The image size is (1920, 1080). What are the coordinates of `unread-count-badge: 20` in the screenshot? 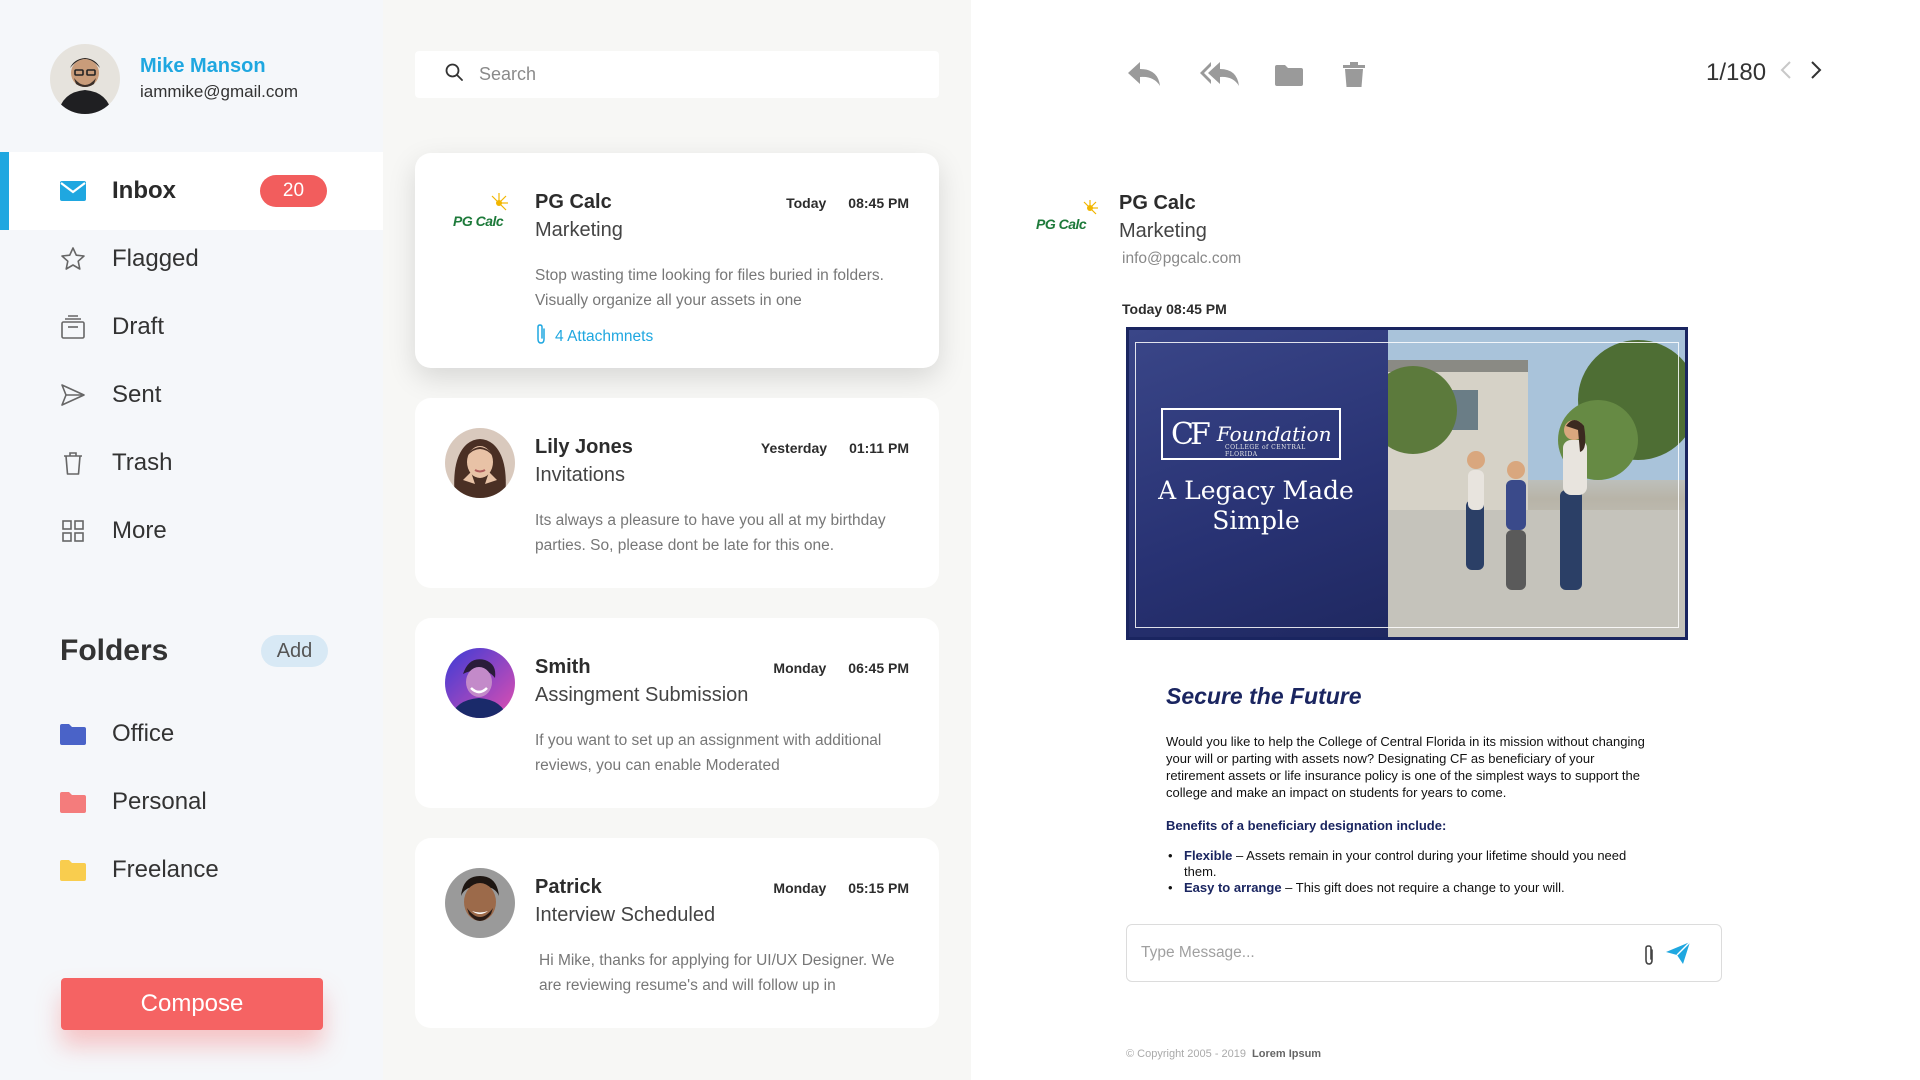 It's located at (293, 191).